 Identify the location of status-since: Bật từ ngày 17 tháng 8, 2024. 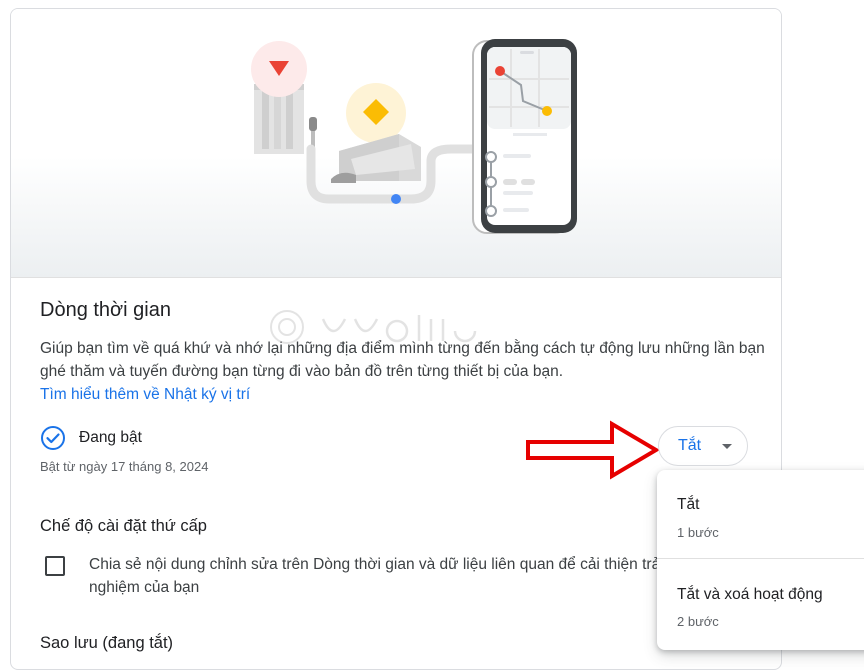
(124, 466).